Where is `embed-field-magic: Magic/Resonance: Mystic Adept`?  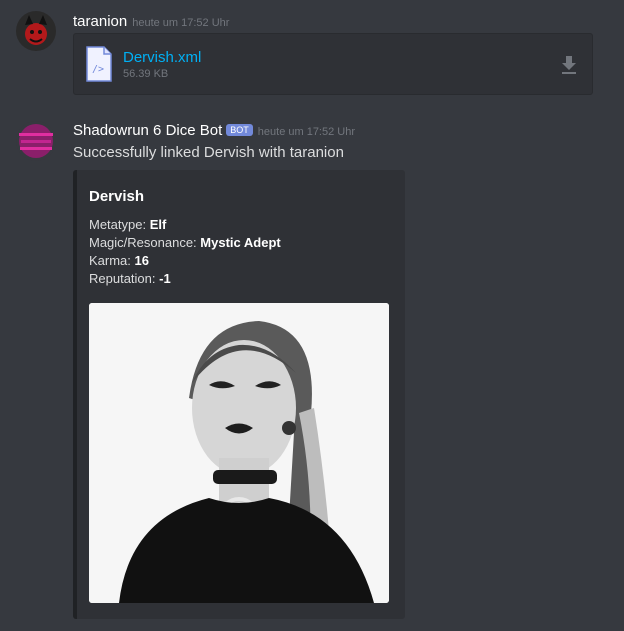 embed-field-magic: Magic/Resonance: Mystic Adept is located at coordinates (185, 242).